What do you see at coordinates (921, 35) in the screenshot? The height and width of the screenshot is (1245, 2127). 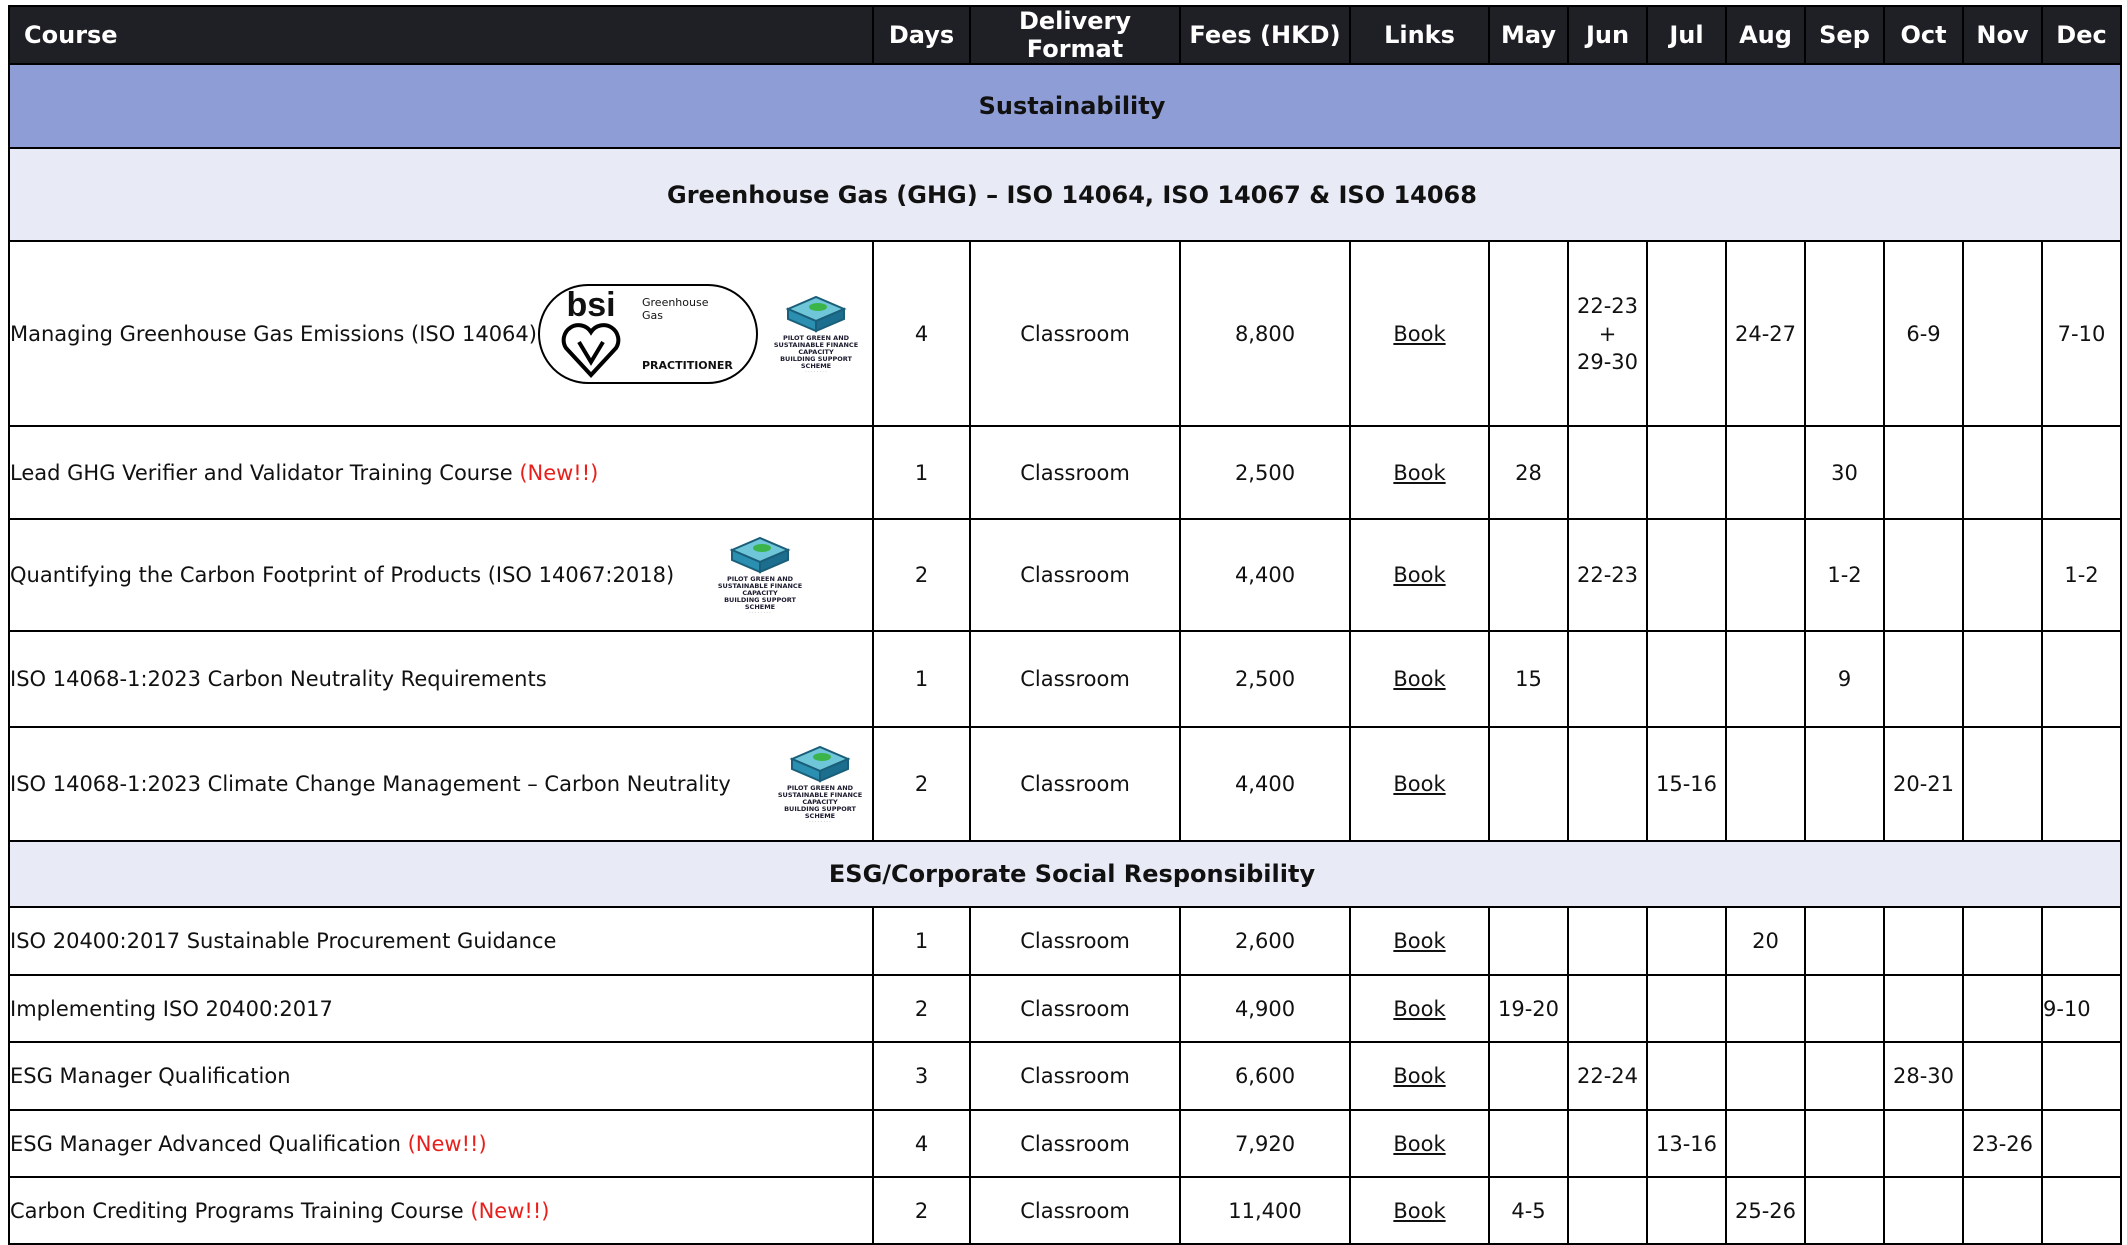 I see `header-days: Days` at bounding box center [921, 35].